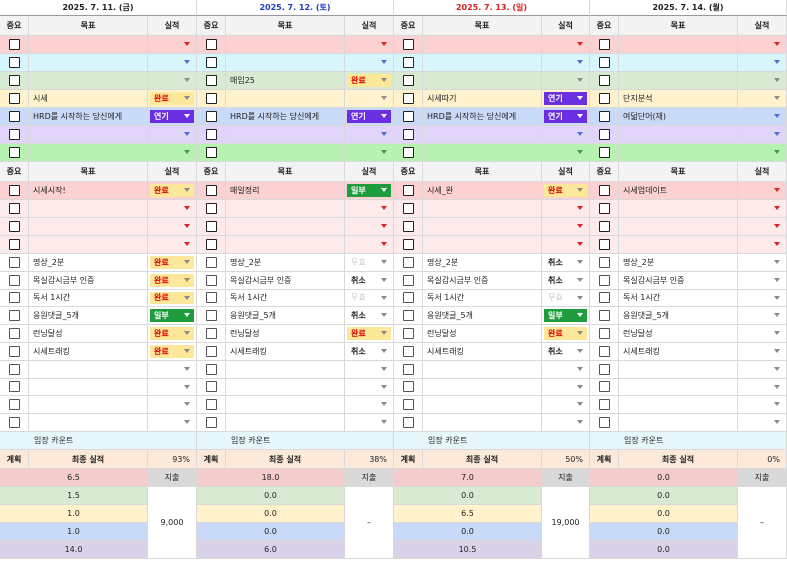 This screenshot has width=787, height=566. I want to click on goal-cell: 런닝달성, so click(285, 334).